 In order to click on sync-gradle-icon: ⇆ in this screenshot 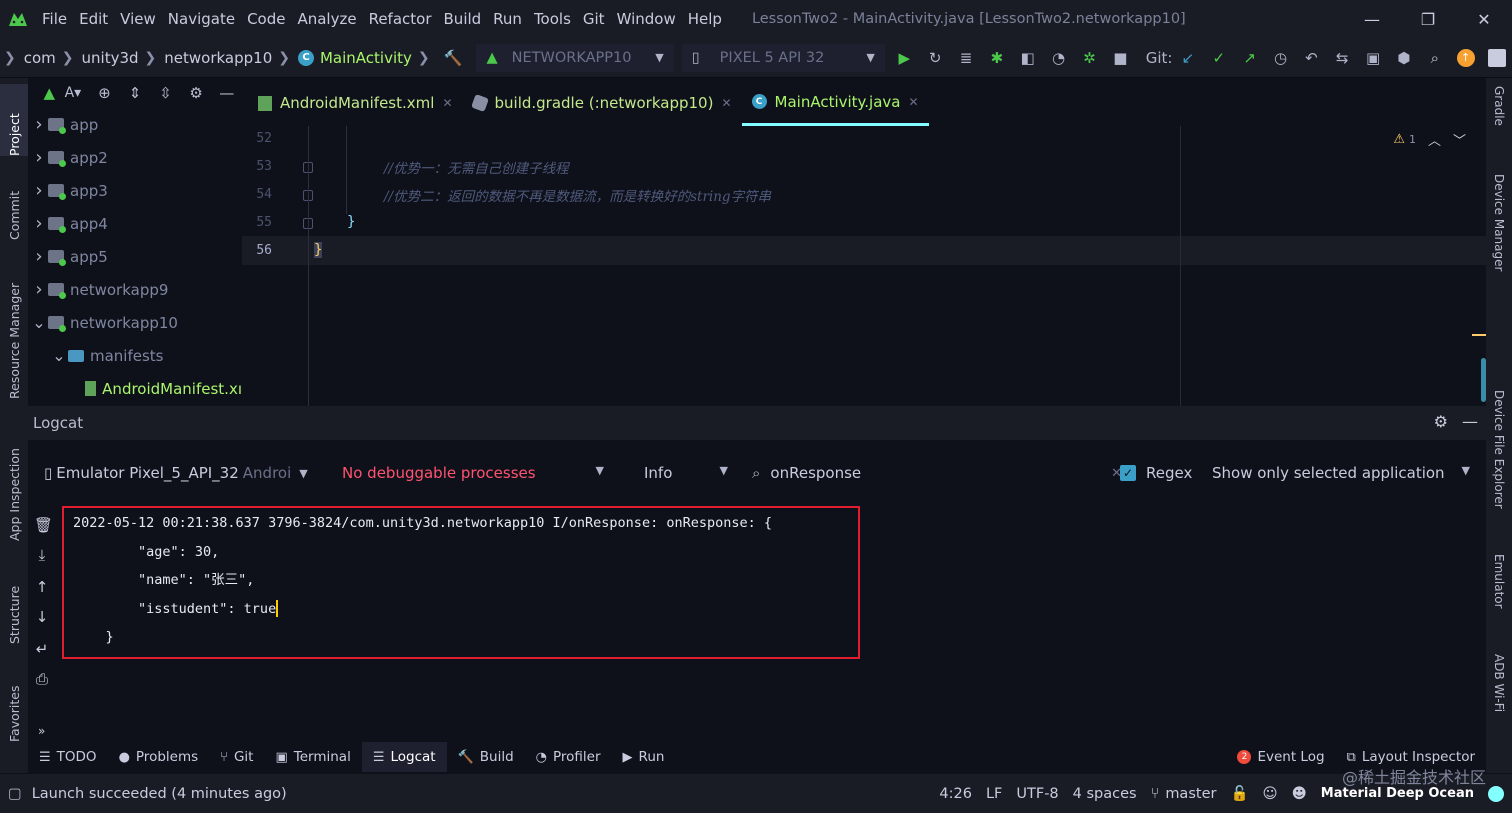, I will do `click(1342, 58)`.